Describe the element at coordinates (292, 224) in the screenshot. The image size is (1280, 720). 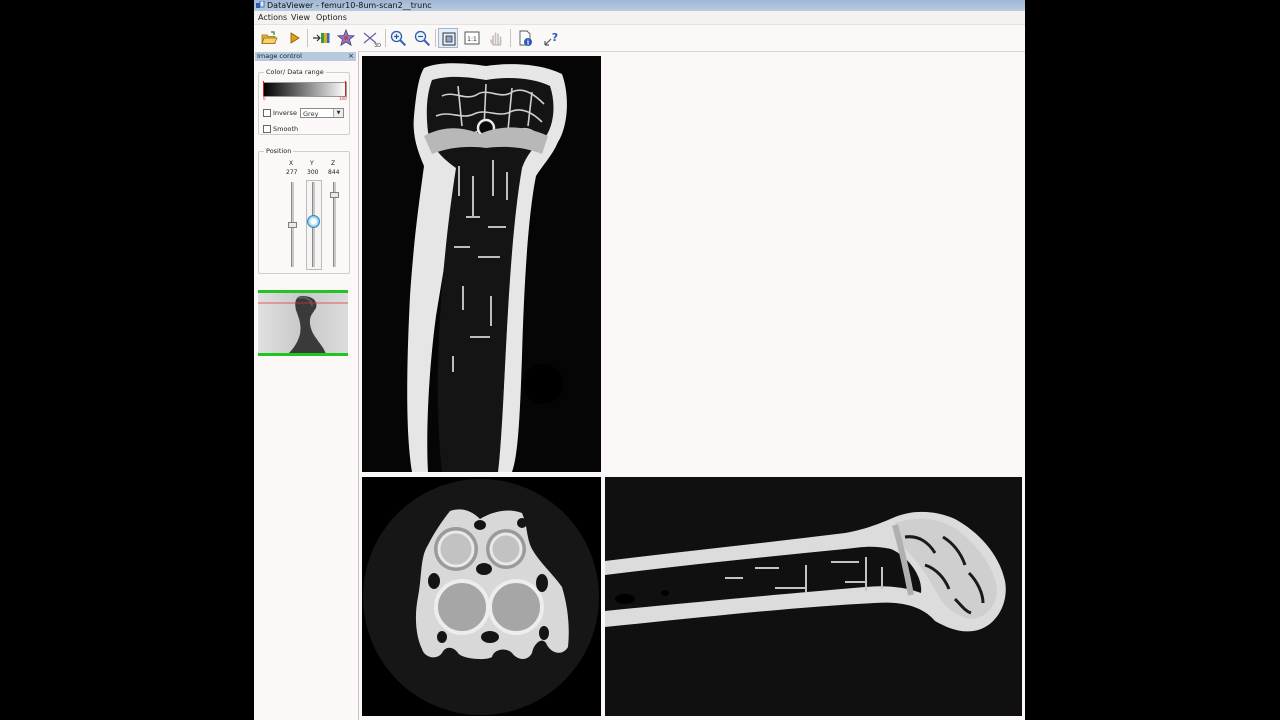
I see `x-slider-thumb` at that location.